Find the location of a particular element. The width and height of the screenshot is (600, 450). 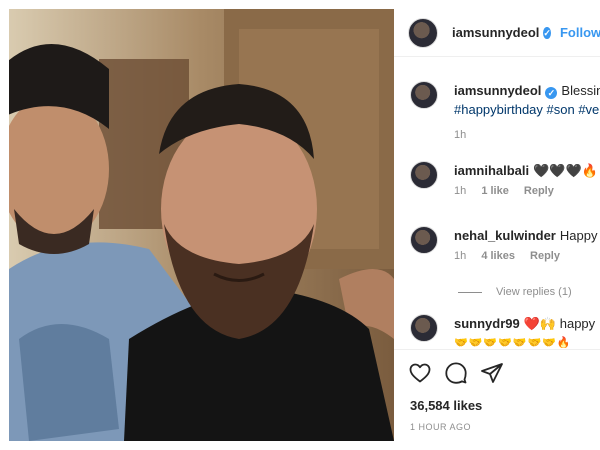

author-username: iamsunnydeol is located at coordinates (495, 32).